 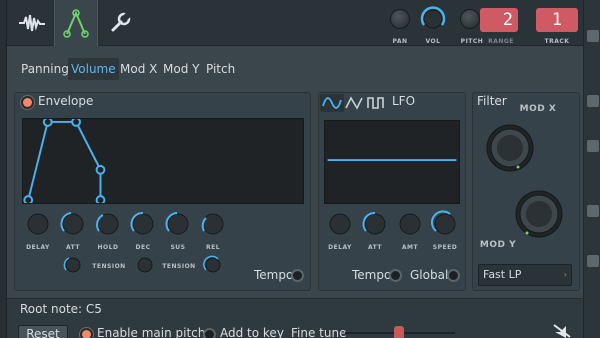 What do you see at coordinates (108, 224) in the screenshot?
I see `hold-knob` at bounding box center [108, 224].